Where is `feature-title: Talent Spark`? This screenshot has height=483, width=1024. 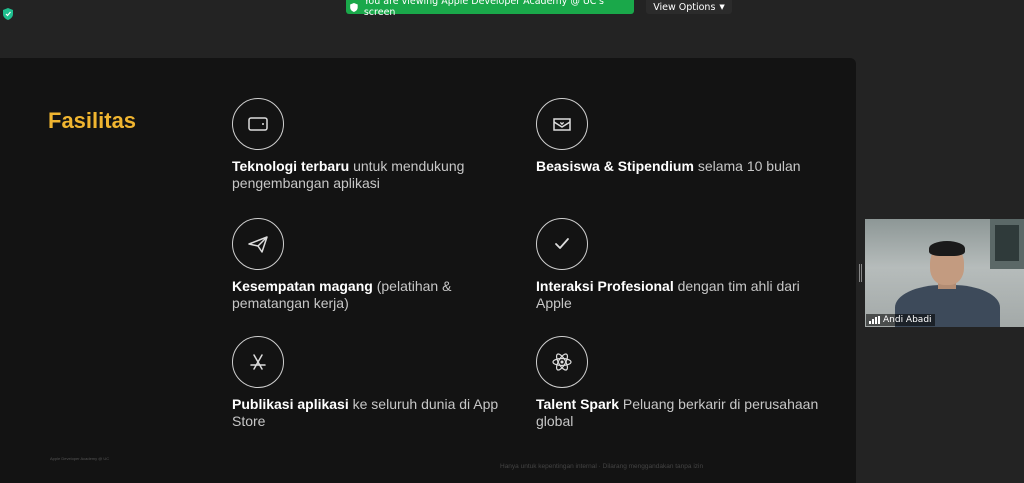
feature-title: Talent Spark is located at coordinates (577, 404).